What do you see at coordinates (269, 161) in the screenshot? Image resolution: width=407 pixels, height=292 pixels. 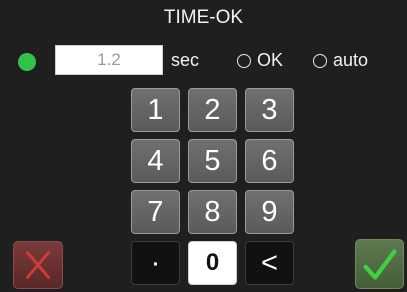 I see `key-6: 6` at bounding box center [269, 161].